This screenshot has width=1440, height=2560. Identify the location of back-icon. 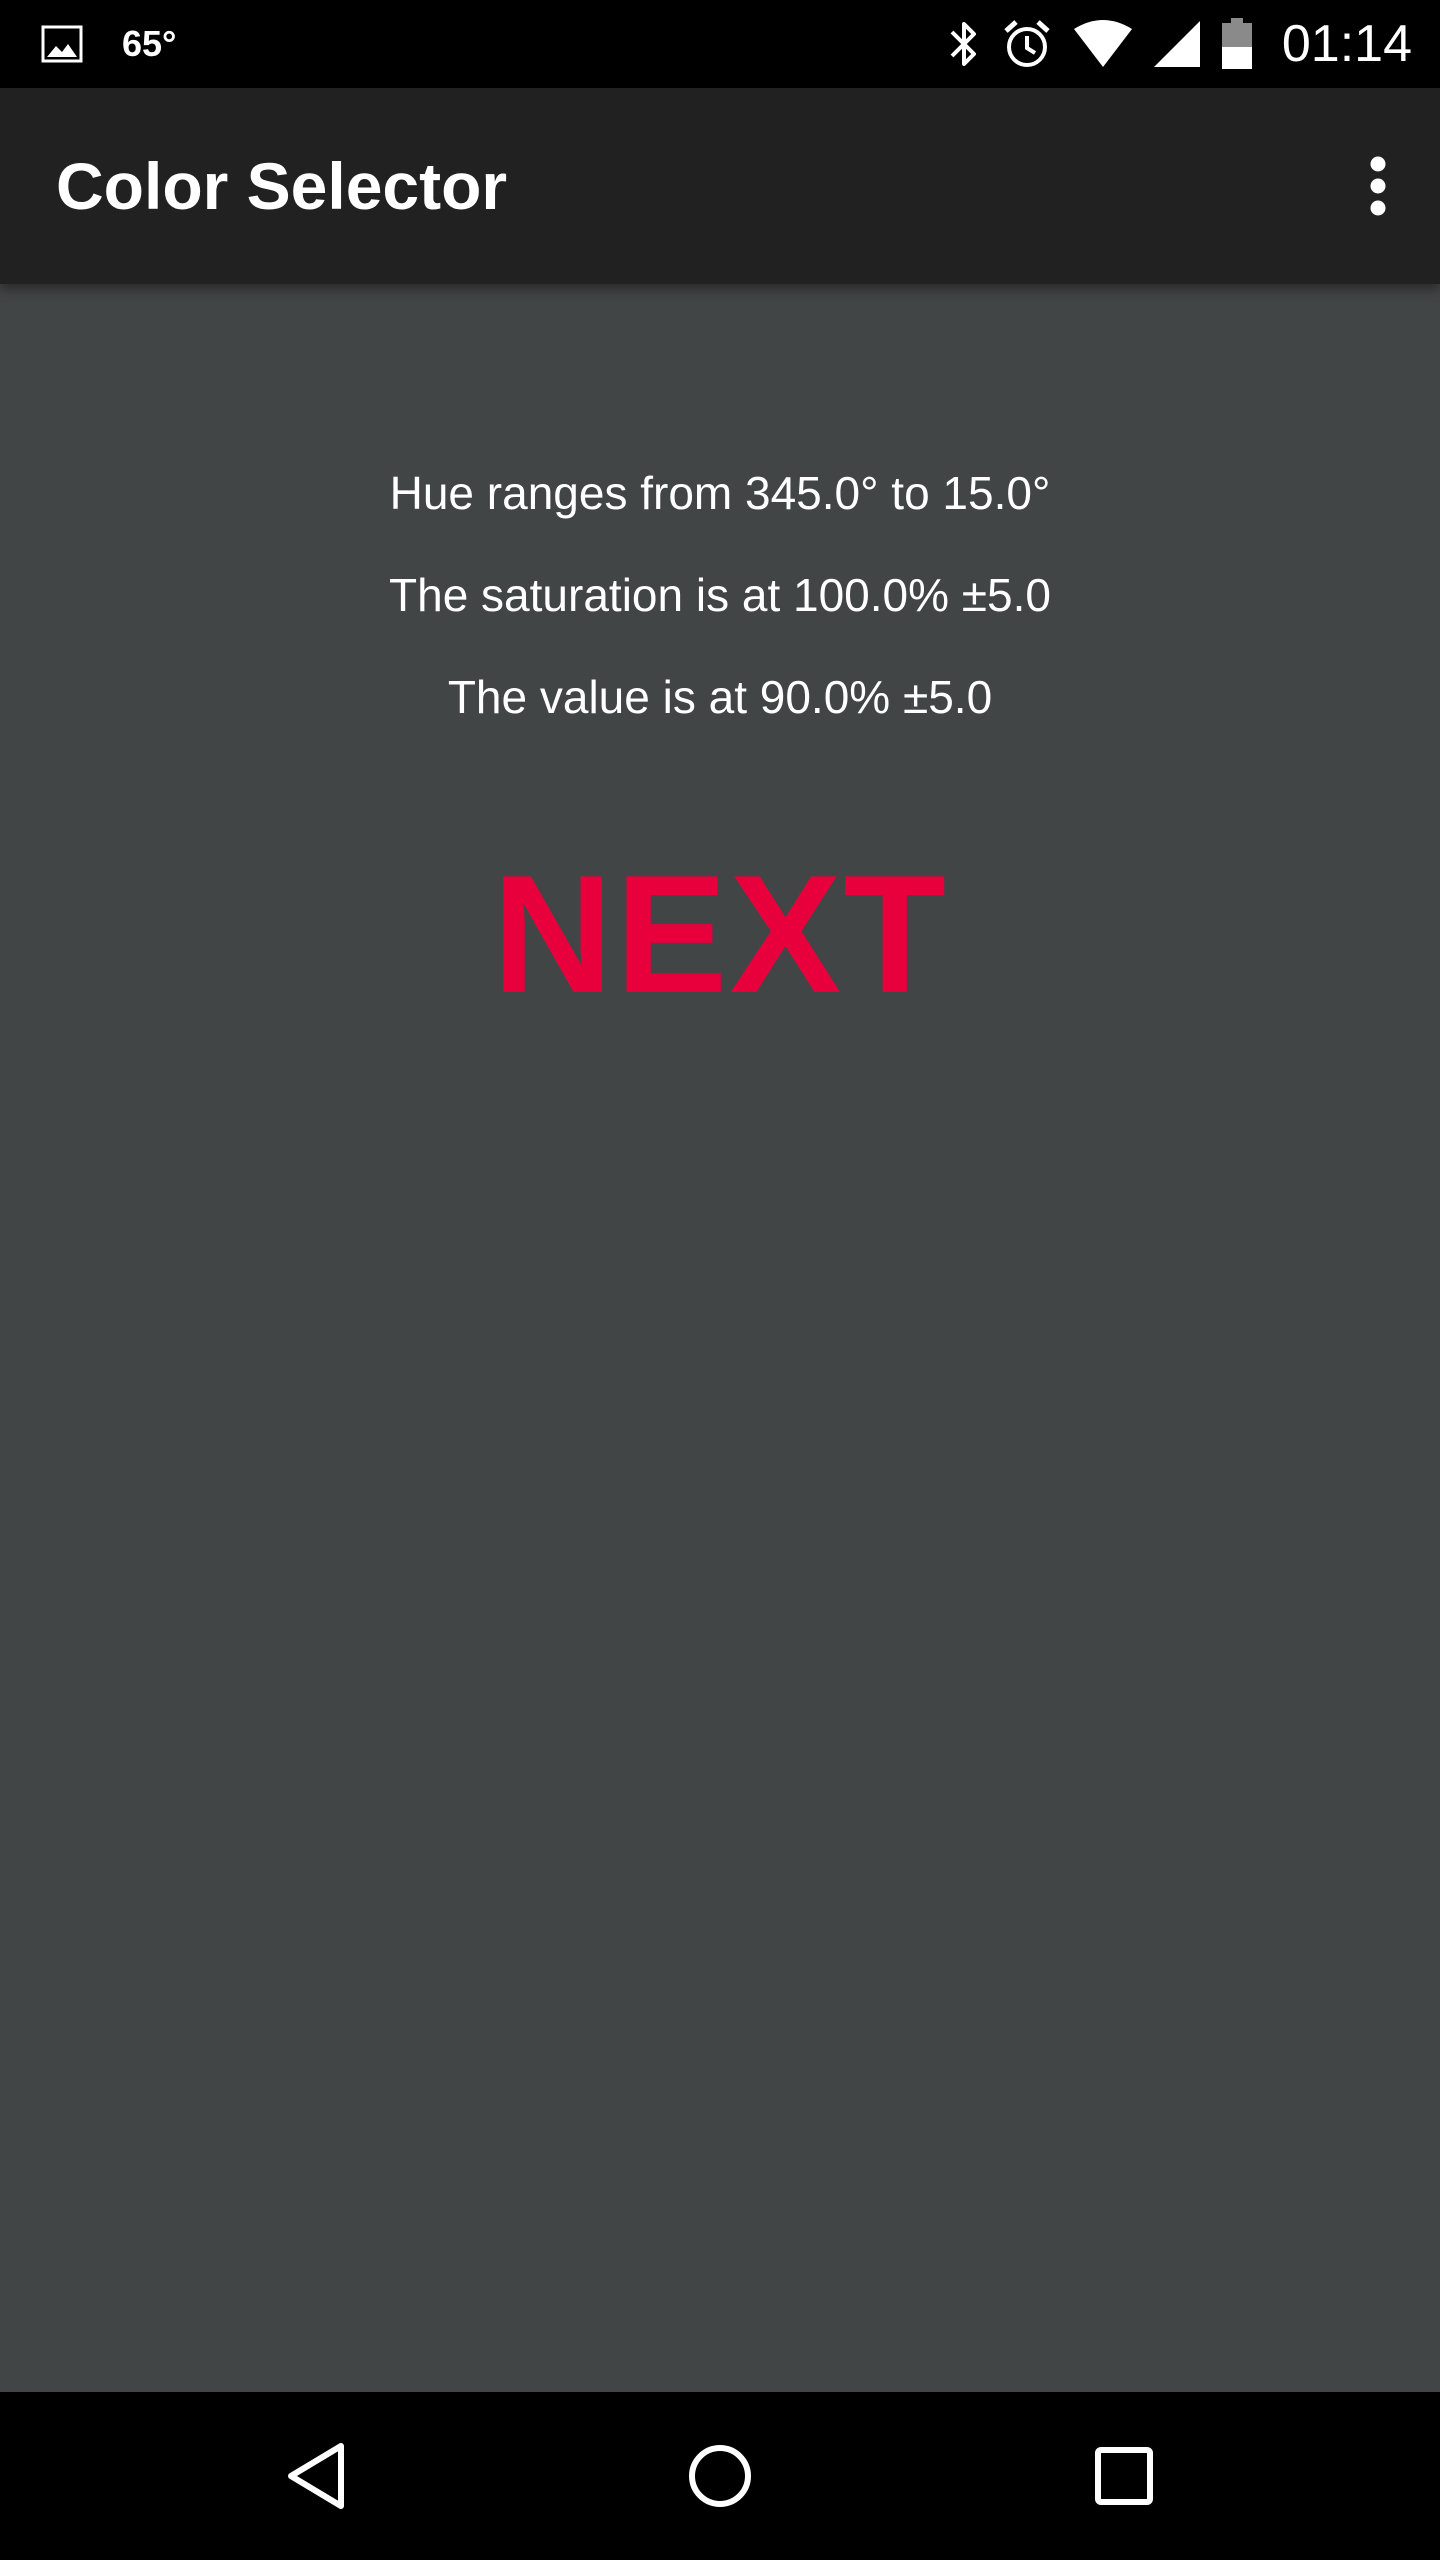
(316, 2476).